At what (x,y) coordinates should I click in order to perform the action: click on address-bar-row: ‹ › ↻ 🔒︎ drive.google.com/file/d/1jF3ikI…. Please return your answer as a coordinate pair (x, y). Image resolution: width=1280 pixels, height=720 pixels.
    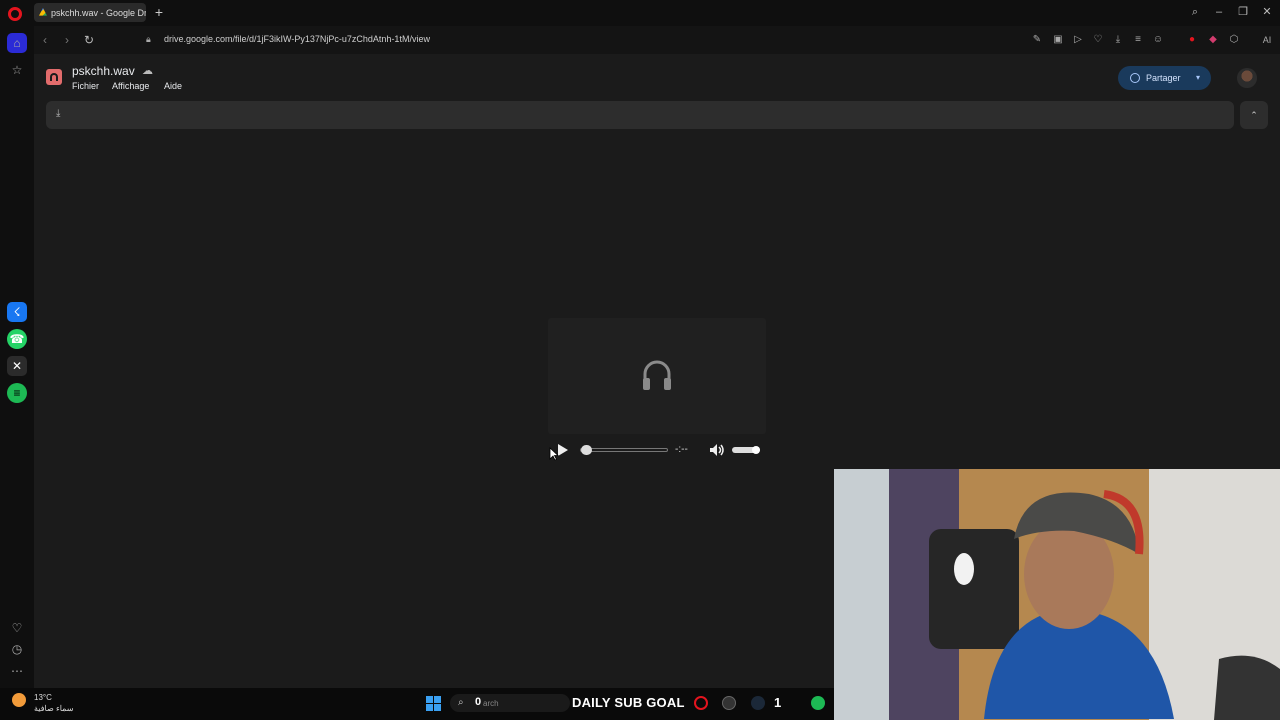
    Looking at the image, I should click on (657, 40).